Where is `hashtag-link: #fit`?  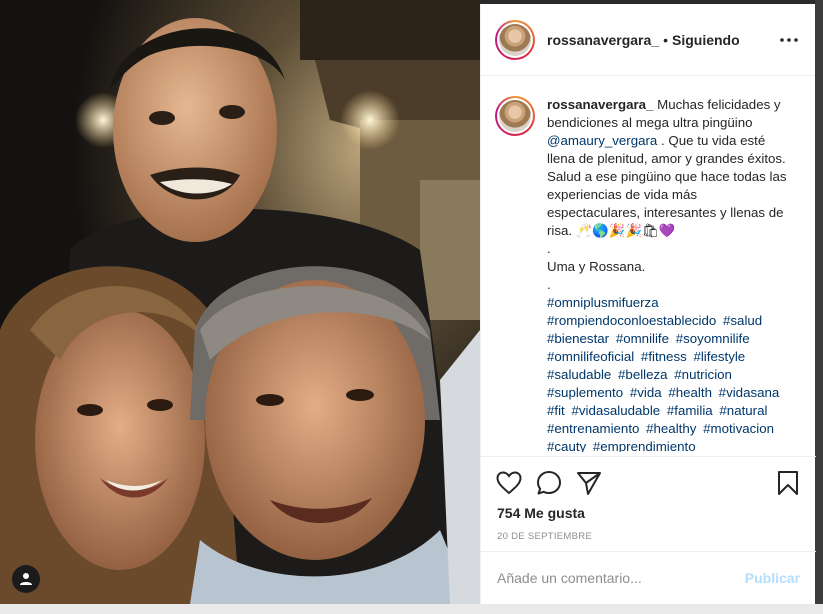
hashtag-link: #fit is located at coordinates (556, 410).